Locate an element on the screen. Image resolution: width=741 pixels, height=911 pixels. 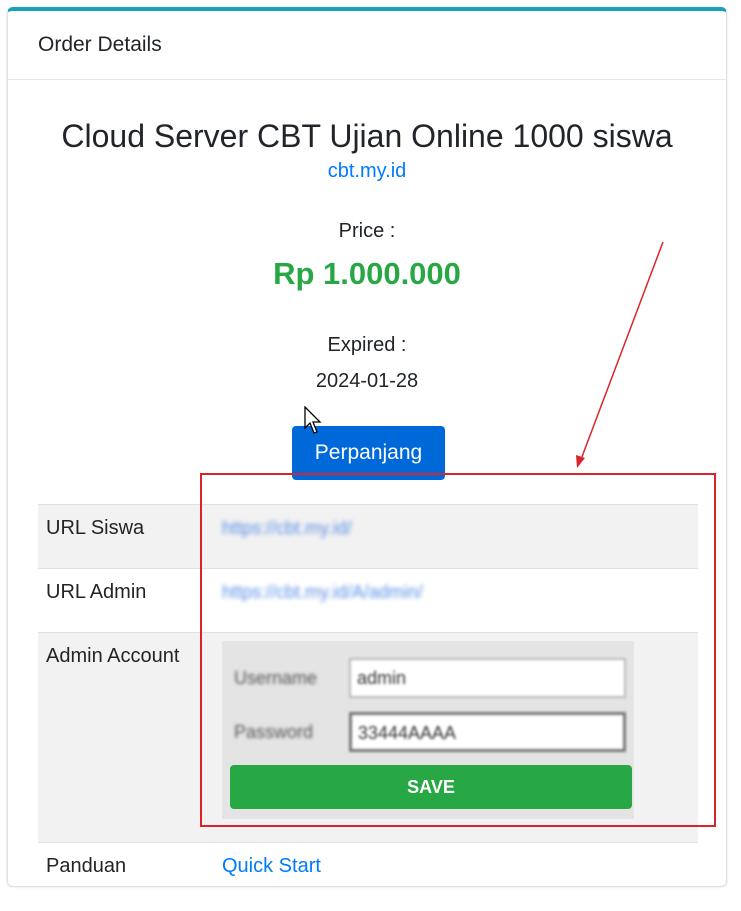
save-button: SAVE is located at coordinates (431, 787).